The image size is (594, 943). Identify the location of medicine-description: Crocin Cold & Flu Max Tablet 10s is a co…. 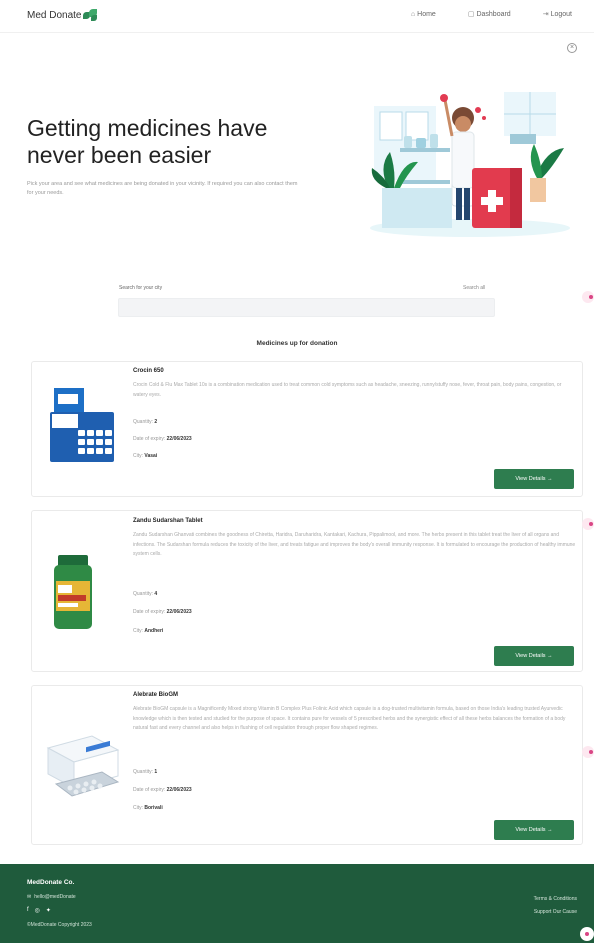
(347, 390).